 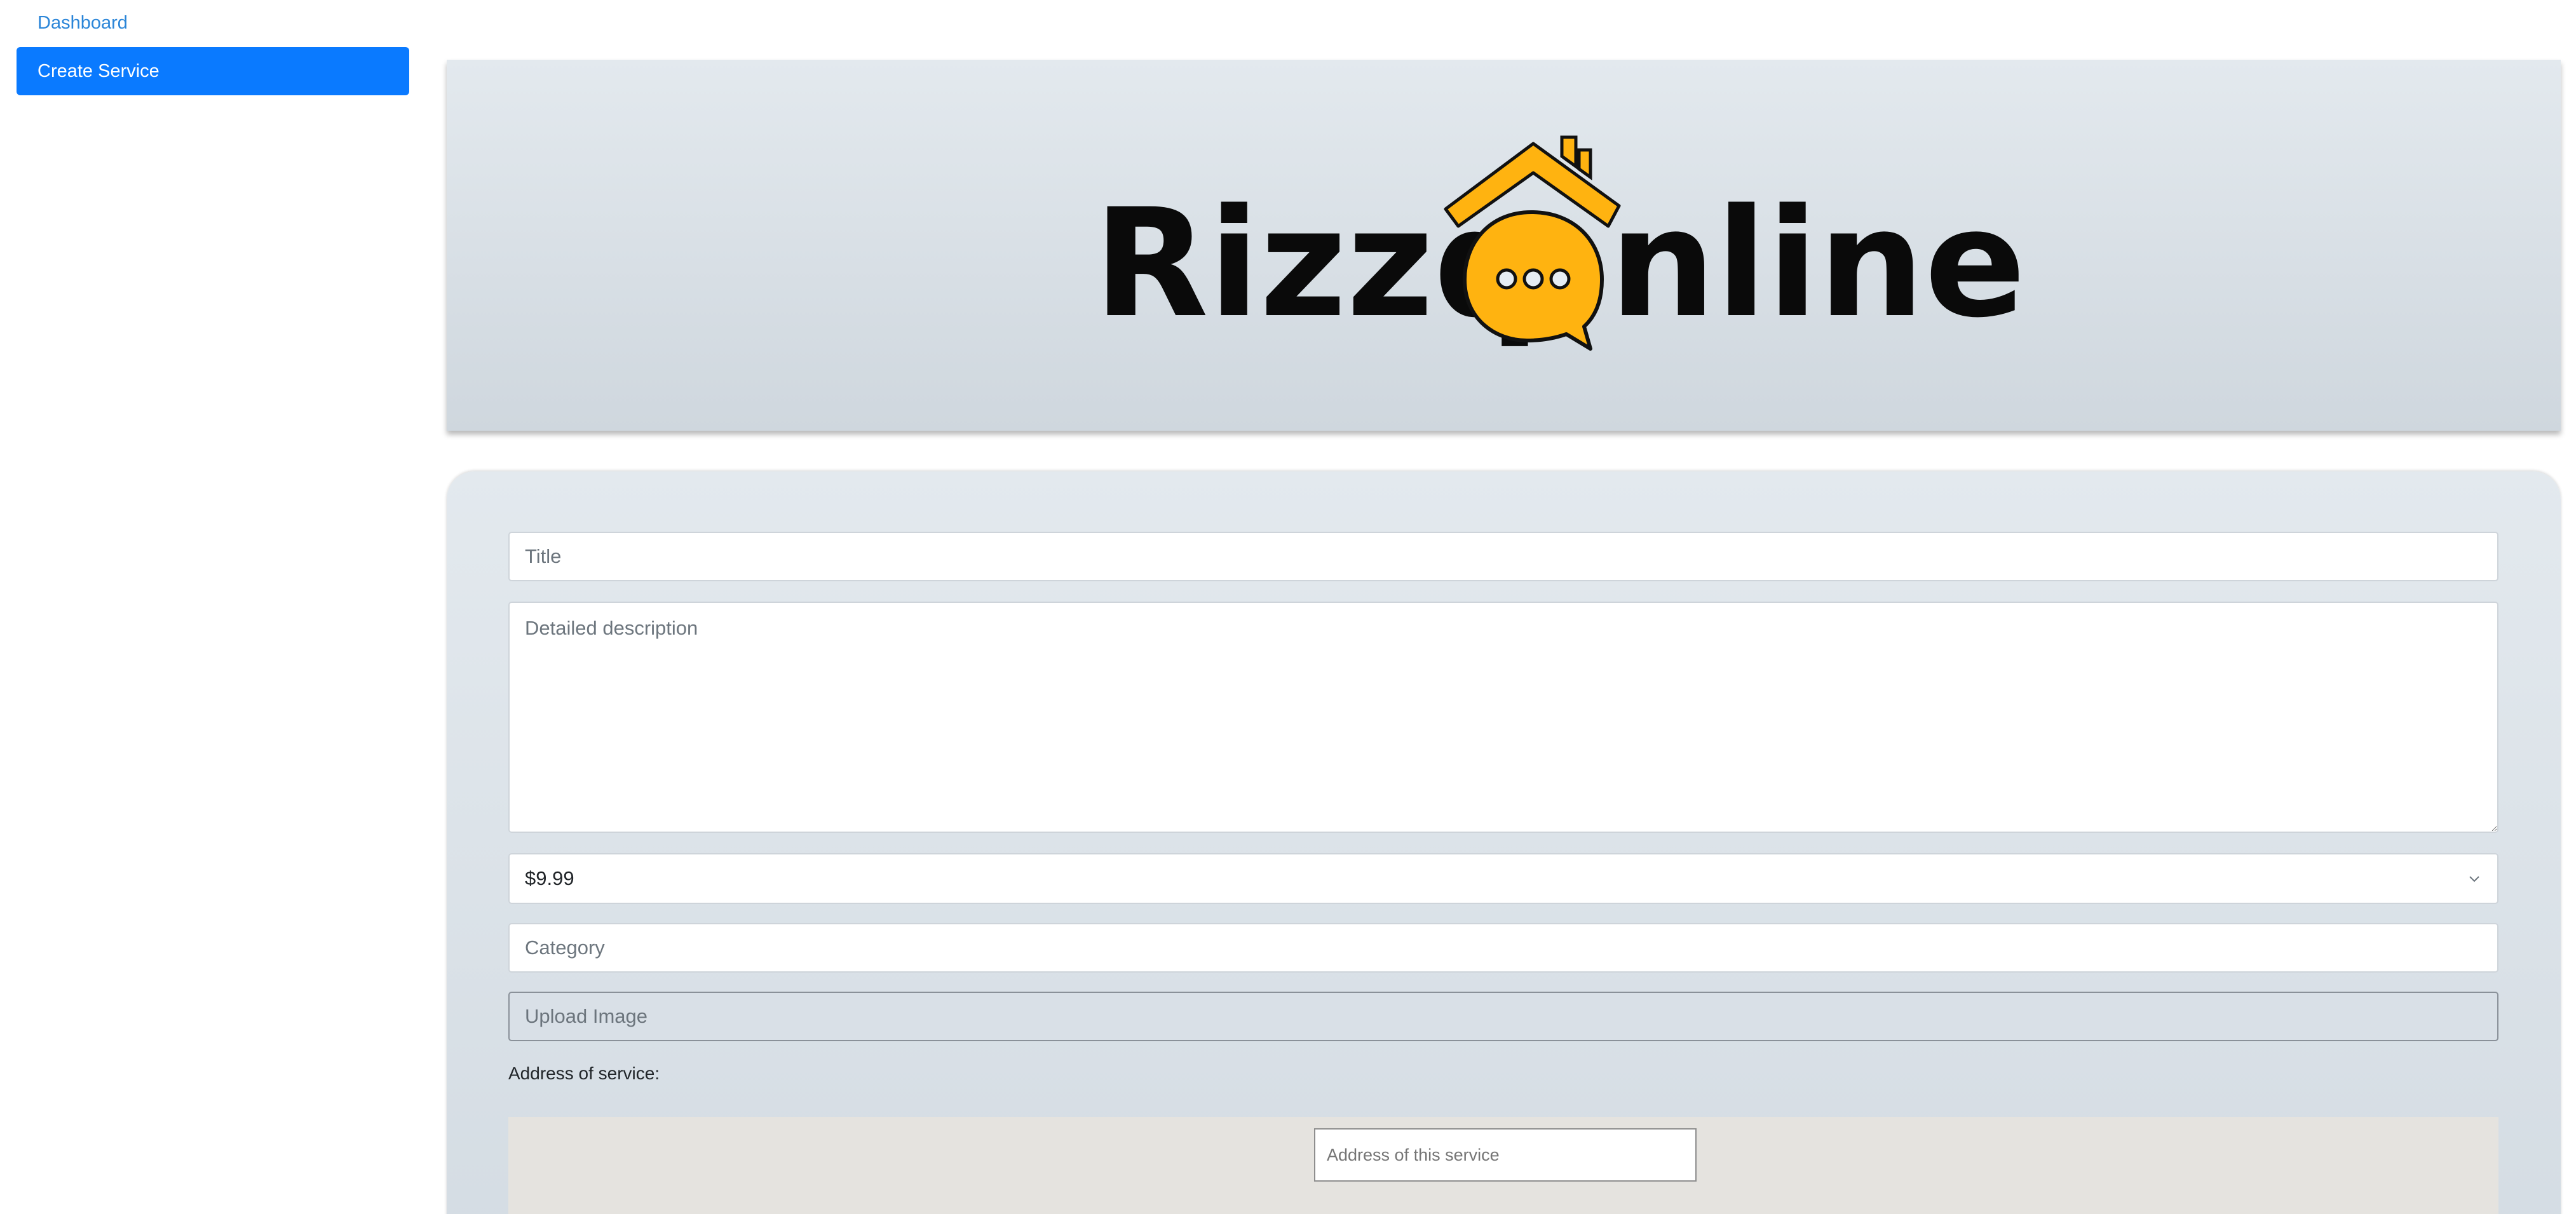 I want to click on title-input, so click(x=1503, y=556).